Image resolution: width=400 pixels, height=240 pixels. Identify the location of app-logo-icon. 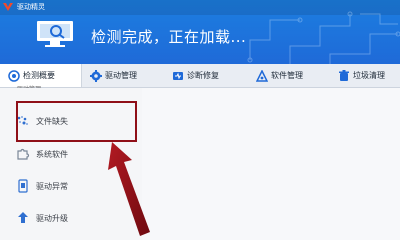
(8, 7).